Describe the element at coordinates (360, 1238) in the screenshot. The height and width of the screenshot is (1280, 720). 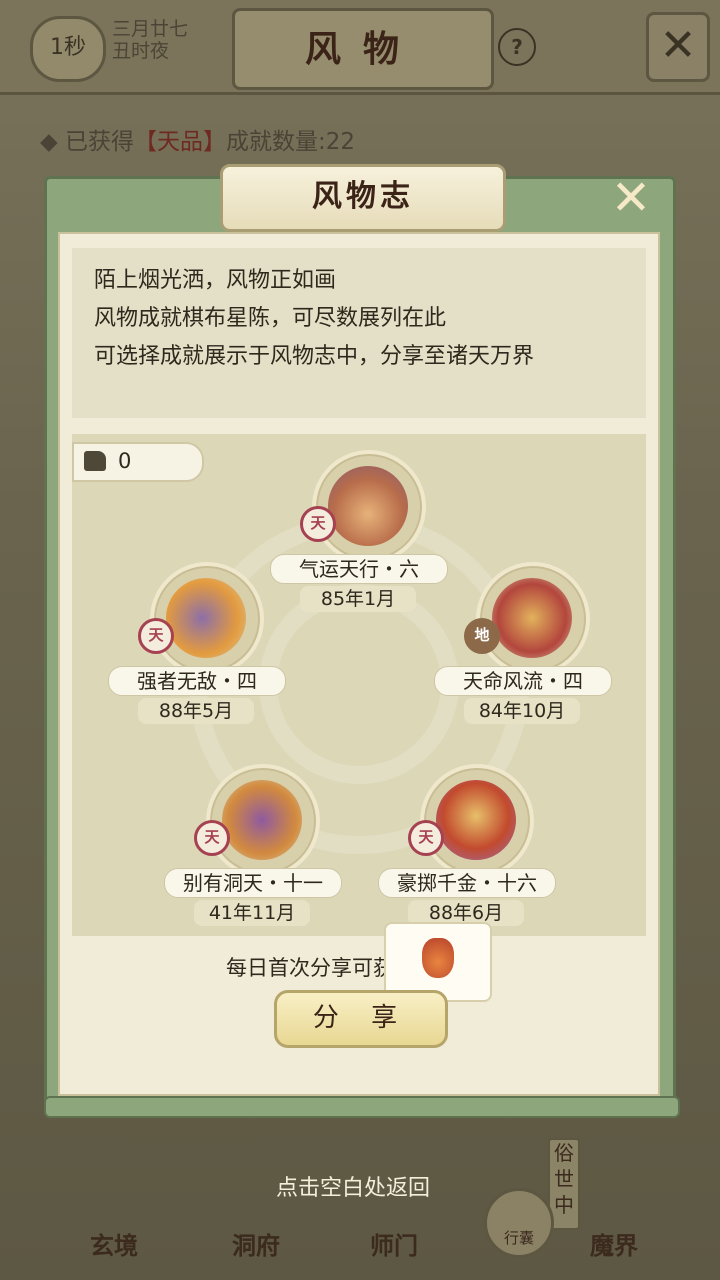
I see `bottom-nav: 玄境 洞府 师门 魔界` at that location.